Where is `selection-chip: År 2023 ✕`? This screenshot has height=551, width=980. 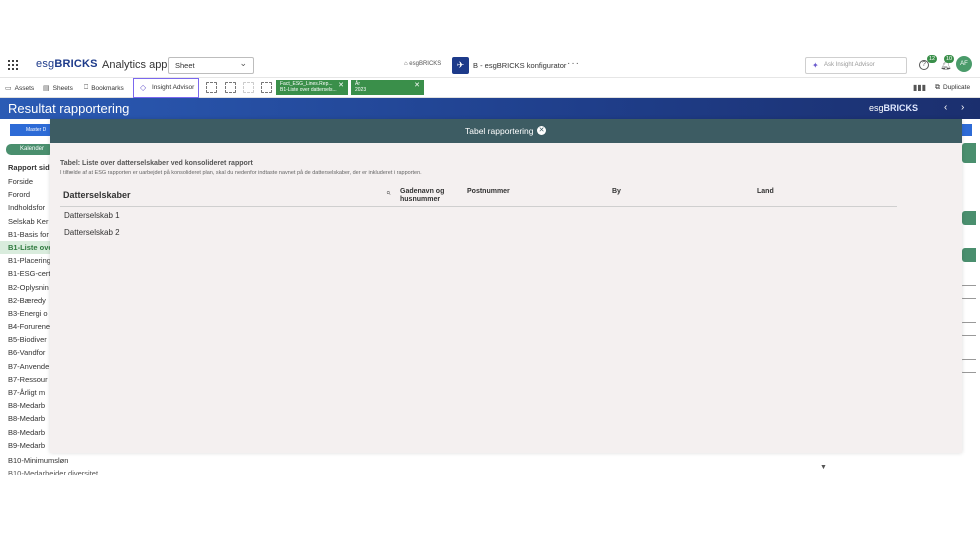
selection-chip: År 2023 ✕ is located at coordinates (387, 87).